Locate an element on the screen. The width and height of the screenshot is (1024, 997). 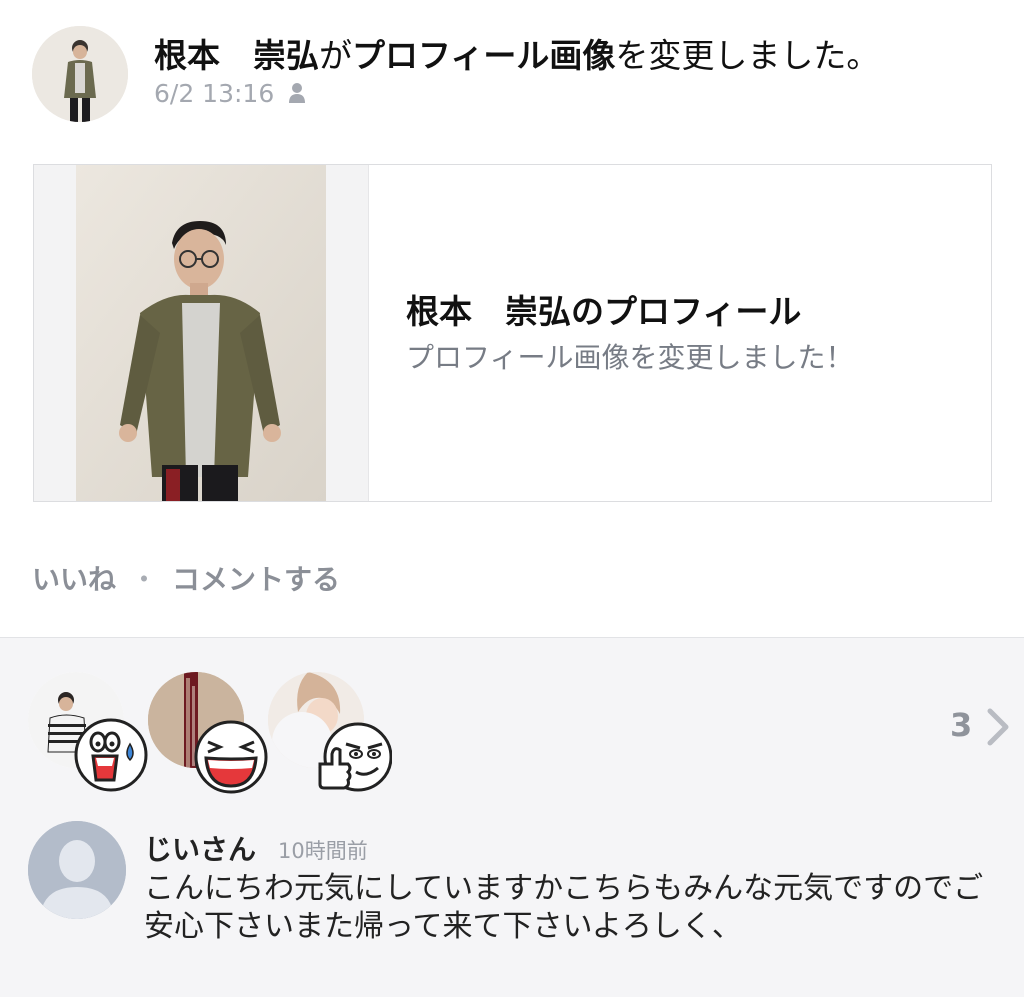
default-user-icon is located at coordinates (77, 870).